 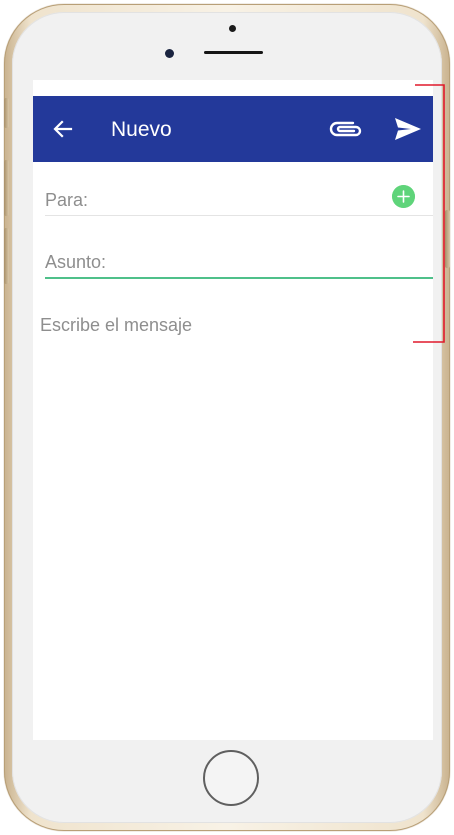 I want to click on paperclip-icon, so click(x=346, y=129).